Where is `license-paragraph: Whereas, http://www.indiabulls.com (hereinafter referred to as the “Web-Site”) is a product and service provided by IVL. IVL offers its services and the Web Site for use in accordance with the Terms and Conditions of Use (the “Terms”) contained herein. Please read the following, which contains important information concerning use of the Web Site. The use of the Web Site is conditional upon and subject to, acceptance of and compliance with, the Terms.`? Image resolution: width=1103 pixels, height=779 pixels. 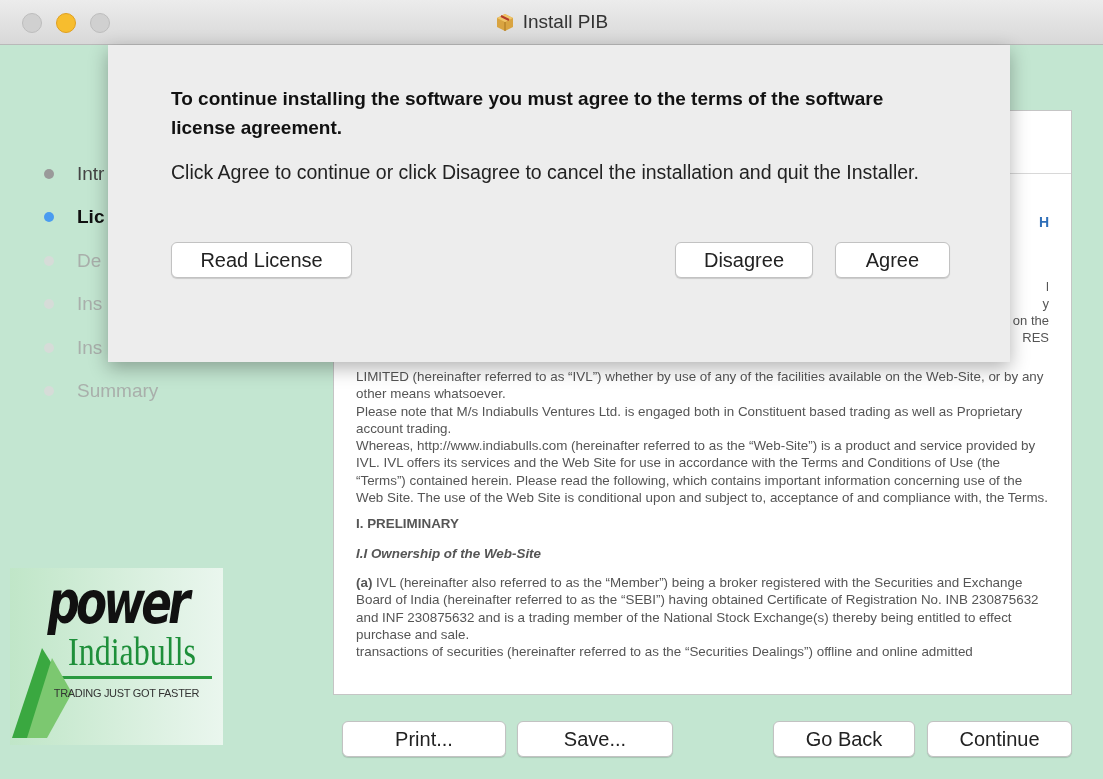
license-paragraph: Whereas, http://www.indiabulls.com (hereinafter referred to as the “Web-Site”) is a product and service provided by IVL. IVL offers its services and the Web Site for use in accordance with the Terms and Conditions of Use (the “Terms”) contained herein. Please read the following, which contains important information concerning use of the Web Site. The use of the Web Site is conditional upon and subject to, acceptance of and compliance with, the Terms. is located at coordinates (702, 472).